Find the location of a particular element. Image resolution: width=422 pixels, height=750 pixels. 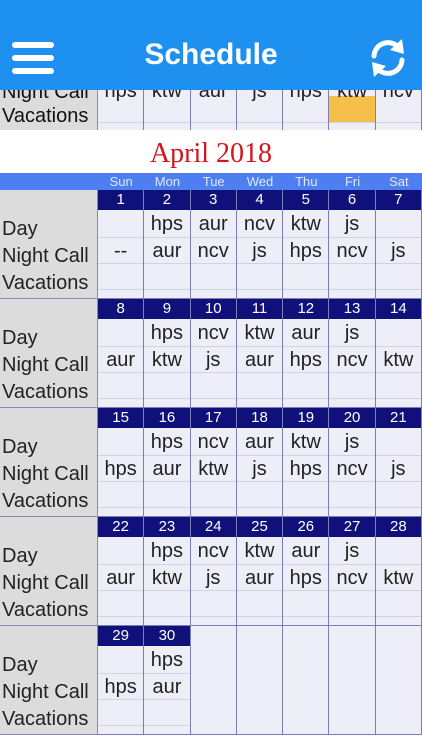

date-number: 7 is located at coordinates (398, 200).